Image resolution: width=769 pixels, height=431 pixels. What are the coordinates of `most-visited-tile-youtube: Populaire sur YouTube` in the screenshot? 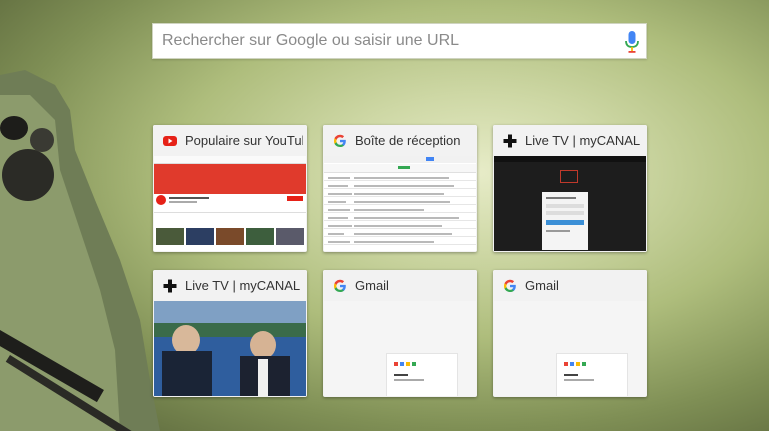 It's located at (230, 188).